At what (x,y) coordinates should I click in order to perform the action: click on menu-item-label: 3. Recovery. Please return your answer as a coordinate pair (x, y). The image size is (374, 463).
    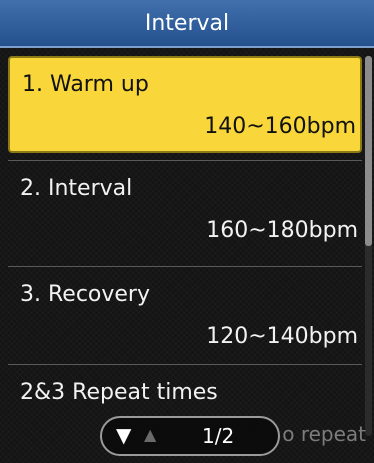
    Looking at the image, I should click on (85, 294).